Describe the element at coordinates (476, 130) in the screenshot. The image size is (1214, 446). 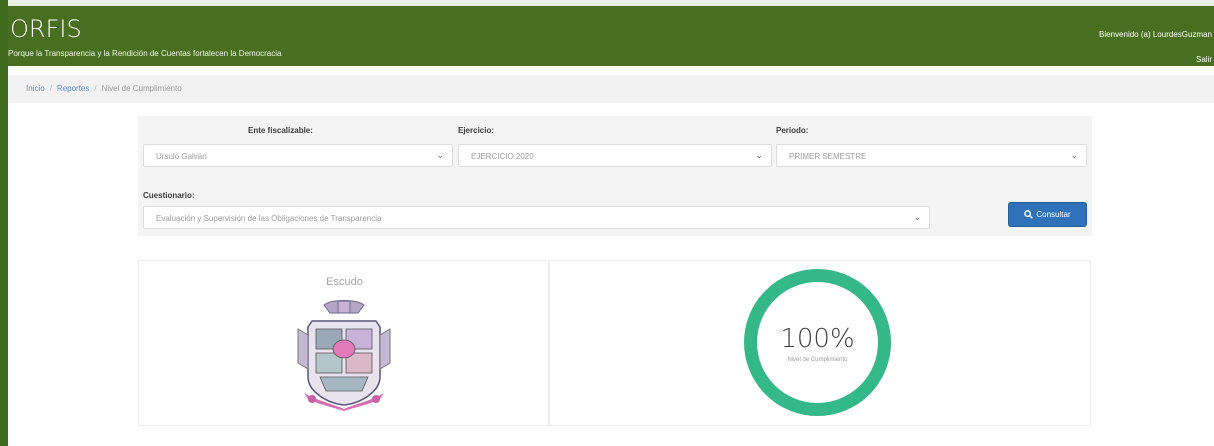
I see `ejercicio-label: Ejercicio:` at that location.